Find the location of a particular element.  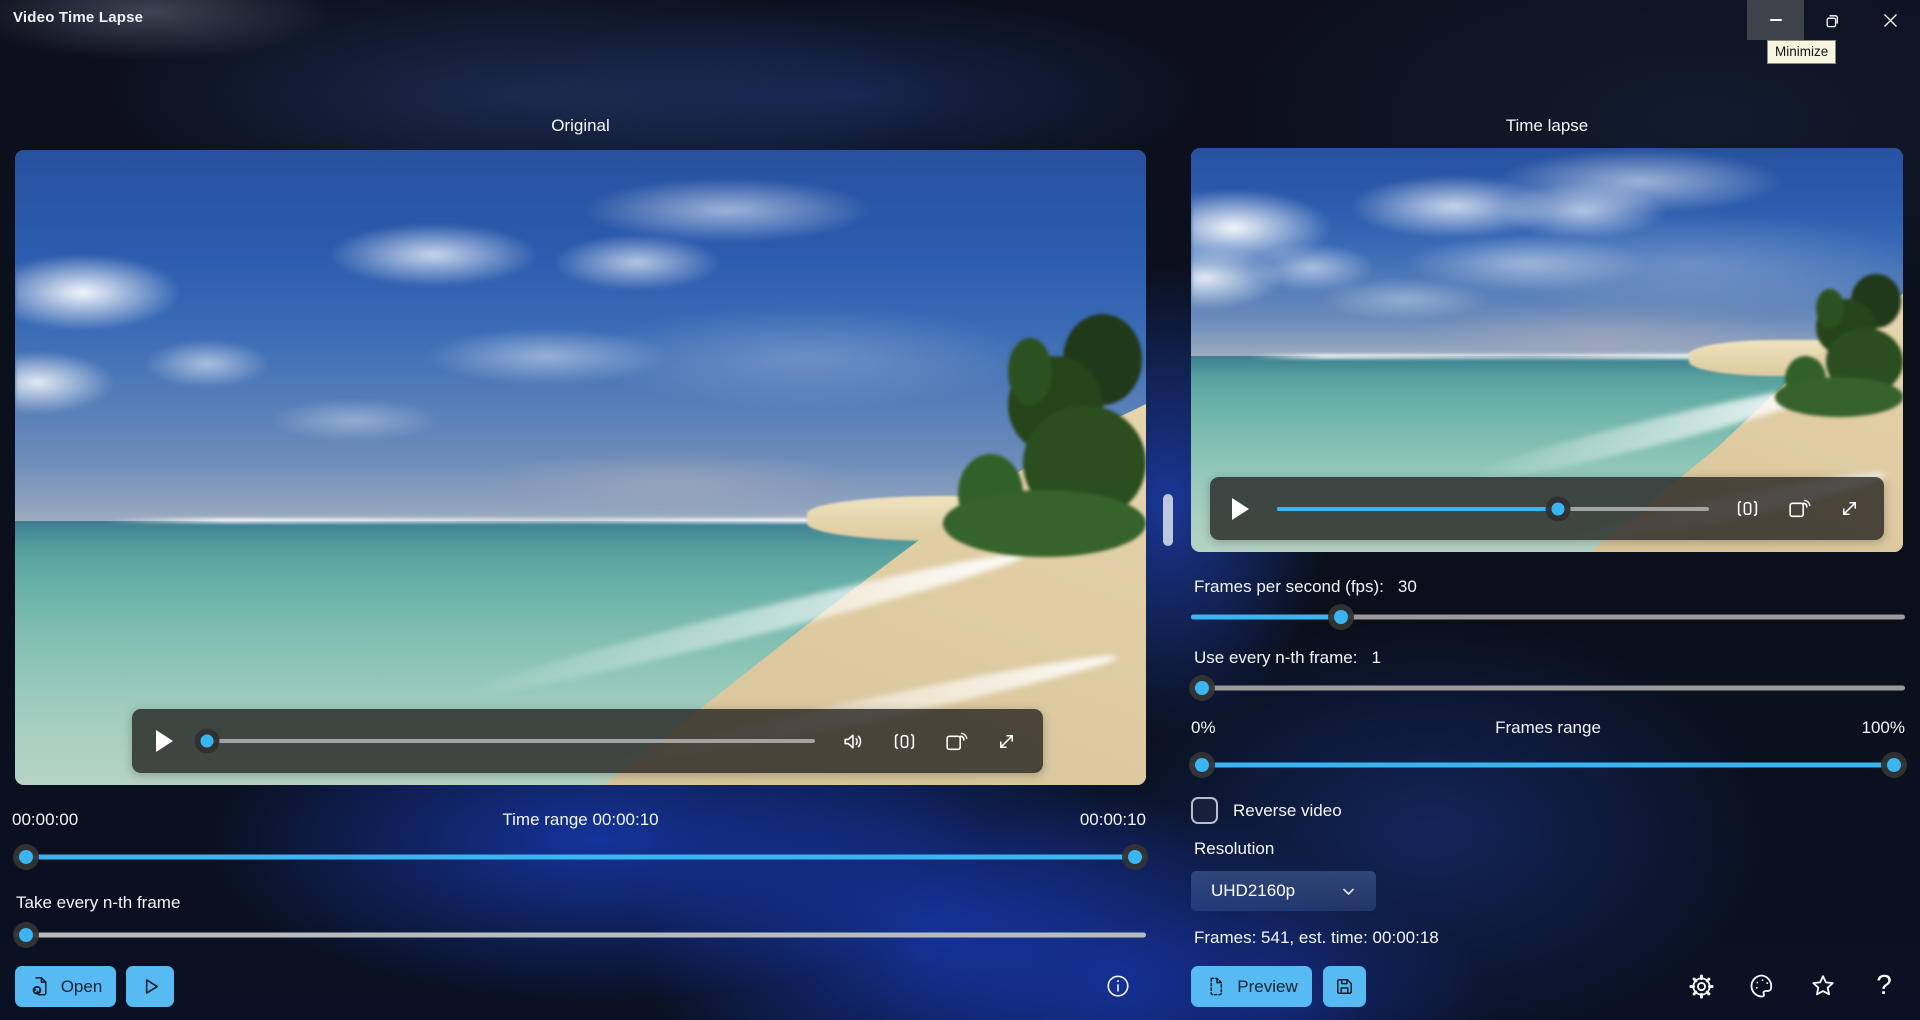

use-nth-thumb is located at coordinates (1201, 688).